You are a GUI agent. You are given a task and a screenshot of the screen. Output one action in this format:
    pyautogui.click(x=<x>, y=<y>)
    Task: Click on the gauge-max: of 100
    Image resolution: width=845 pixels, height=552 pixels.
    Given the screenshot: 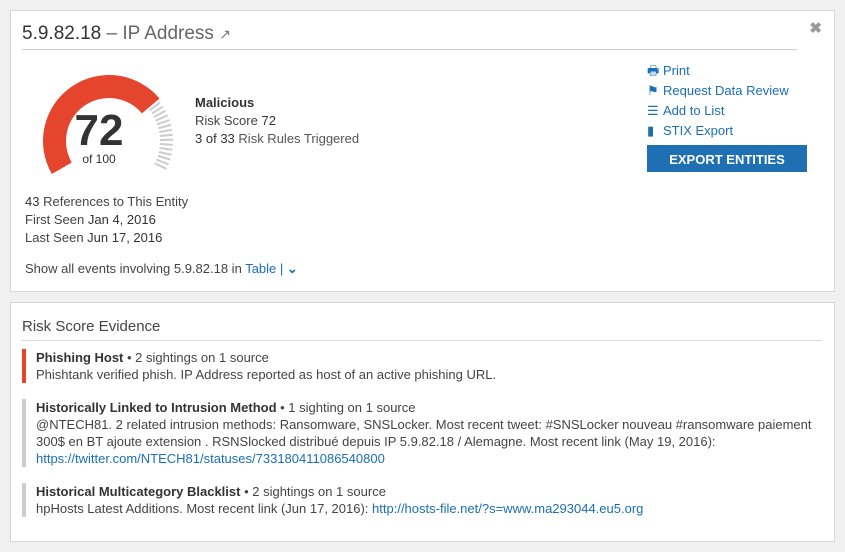 What is the action you would take?
    pyautogui.click(x=99, y=159)
    